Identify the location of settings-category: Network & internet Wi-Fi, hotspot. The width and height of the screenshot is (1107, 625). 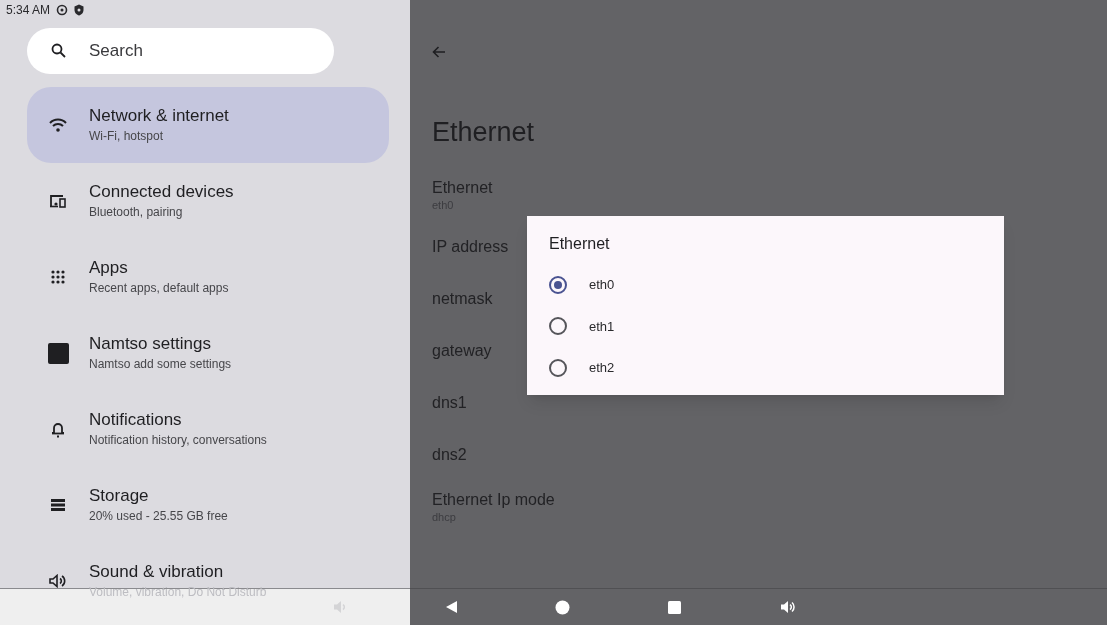
(208, 125).